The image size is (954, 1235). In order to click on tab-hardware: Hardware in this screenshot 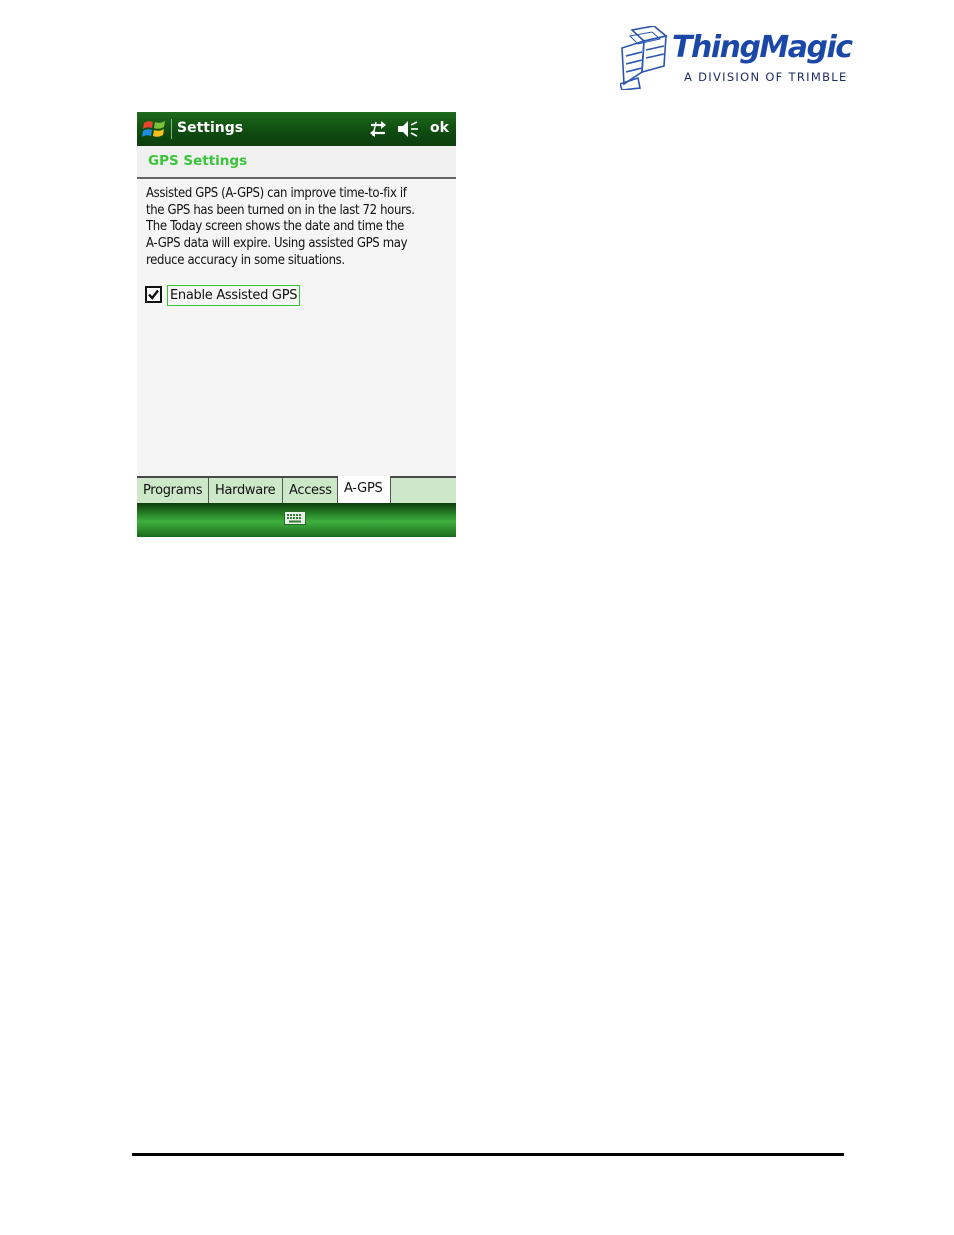, I will do `click(246, 491)`.